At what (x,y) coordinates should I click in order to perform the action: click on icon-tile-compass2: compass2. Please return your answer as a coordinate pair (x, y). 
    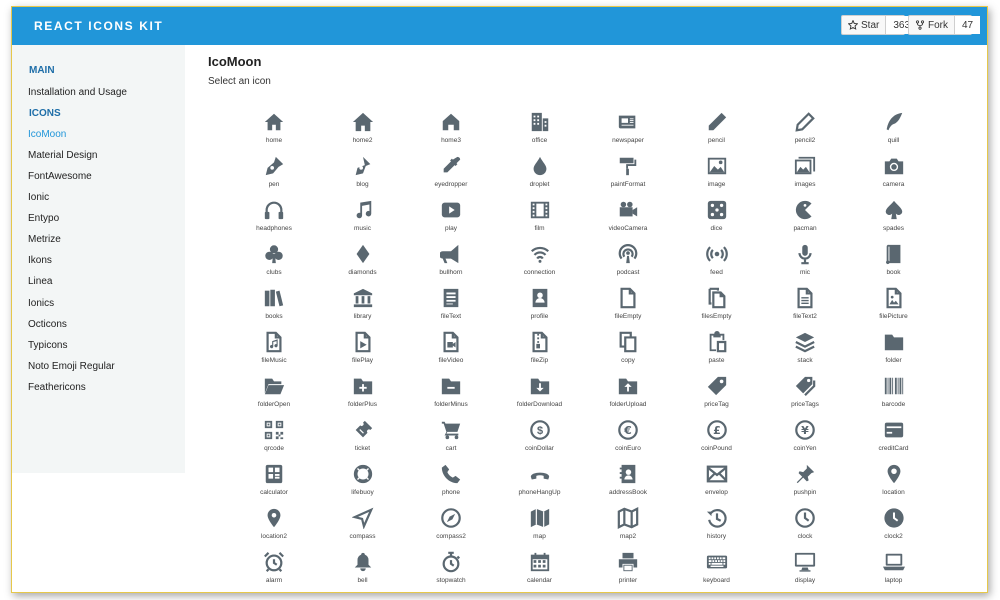
    Looking at the image, I should click on (451, 529).